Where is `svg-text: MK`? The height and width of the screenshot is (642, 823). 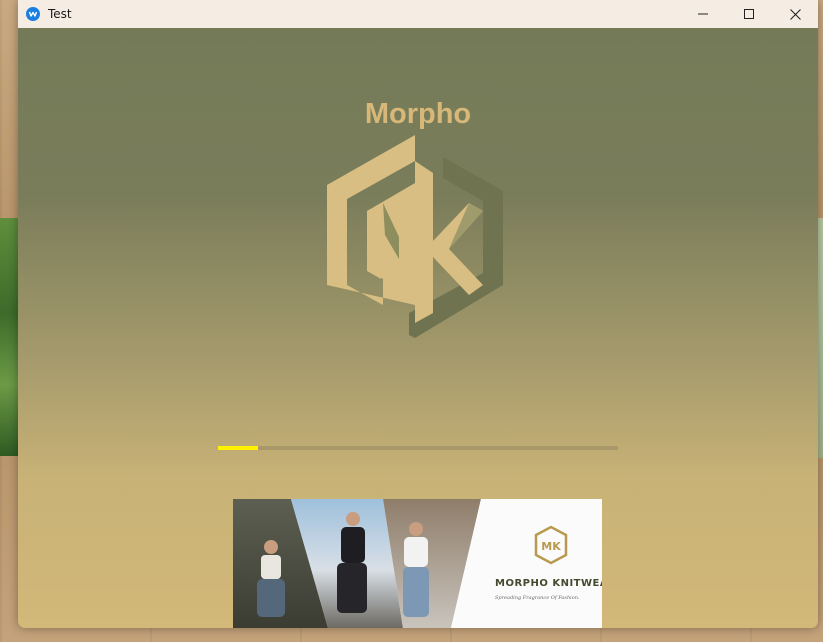
svg-text: MK is located at coordinates (551, 546).